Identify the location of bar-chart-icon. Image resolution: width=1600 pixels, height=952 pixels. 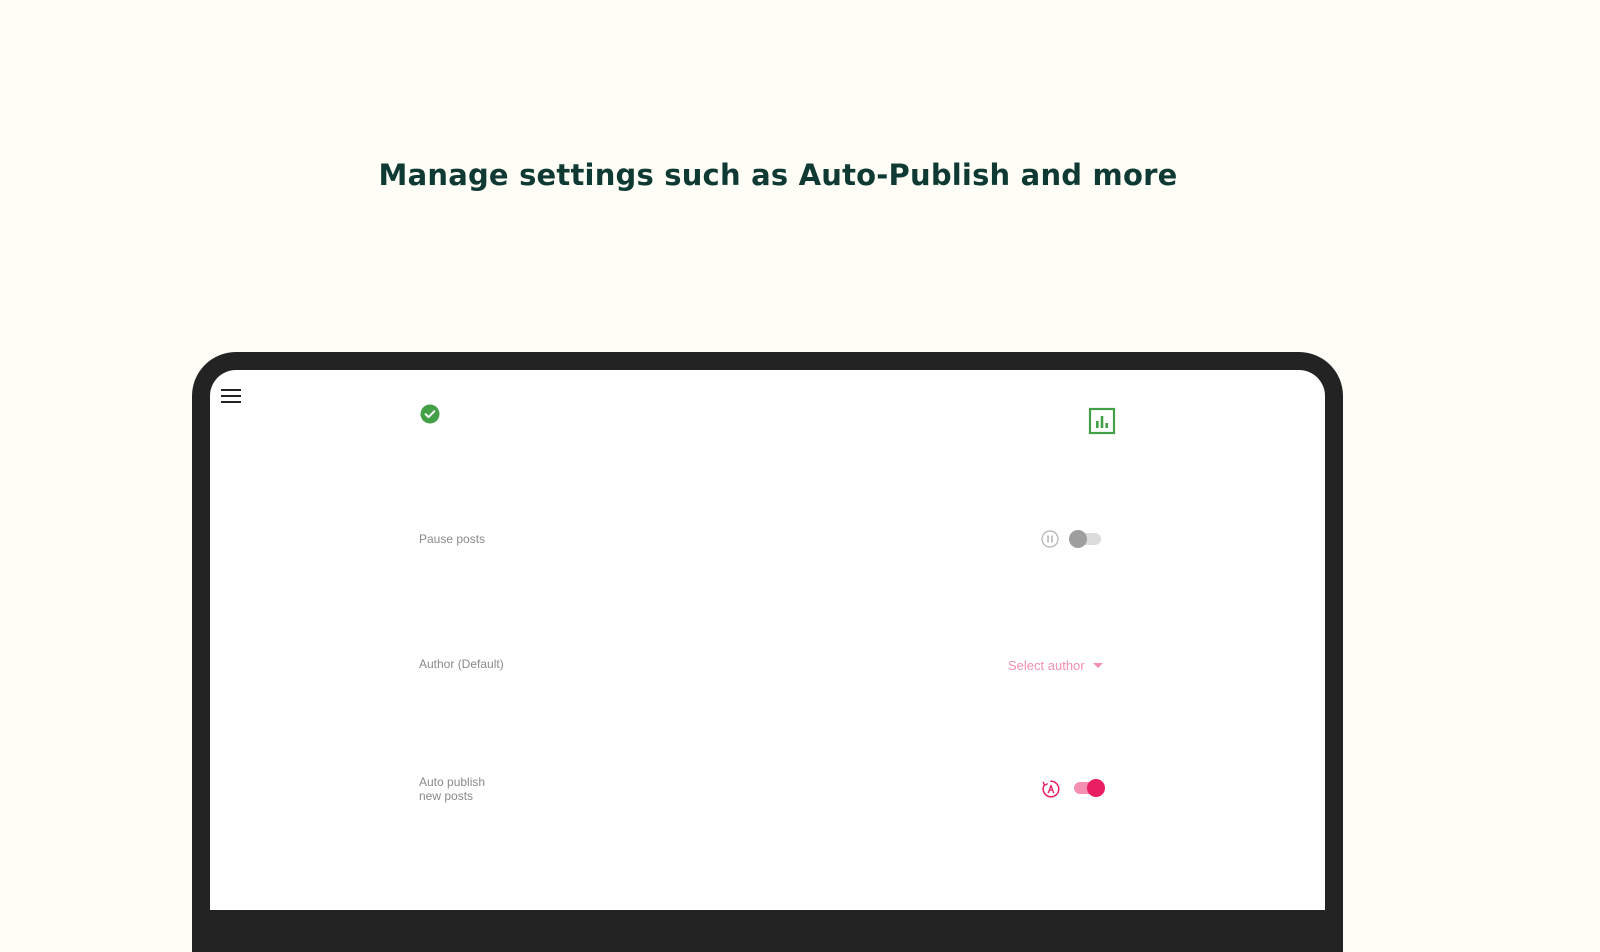
(1102, 421).